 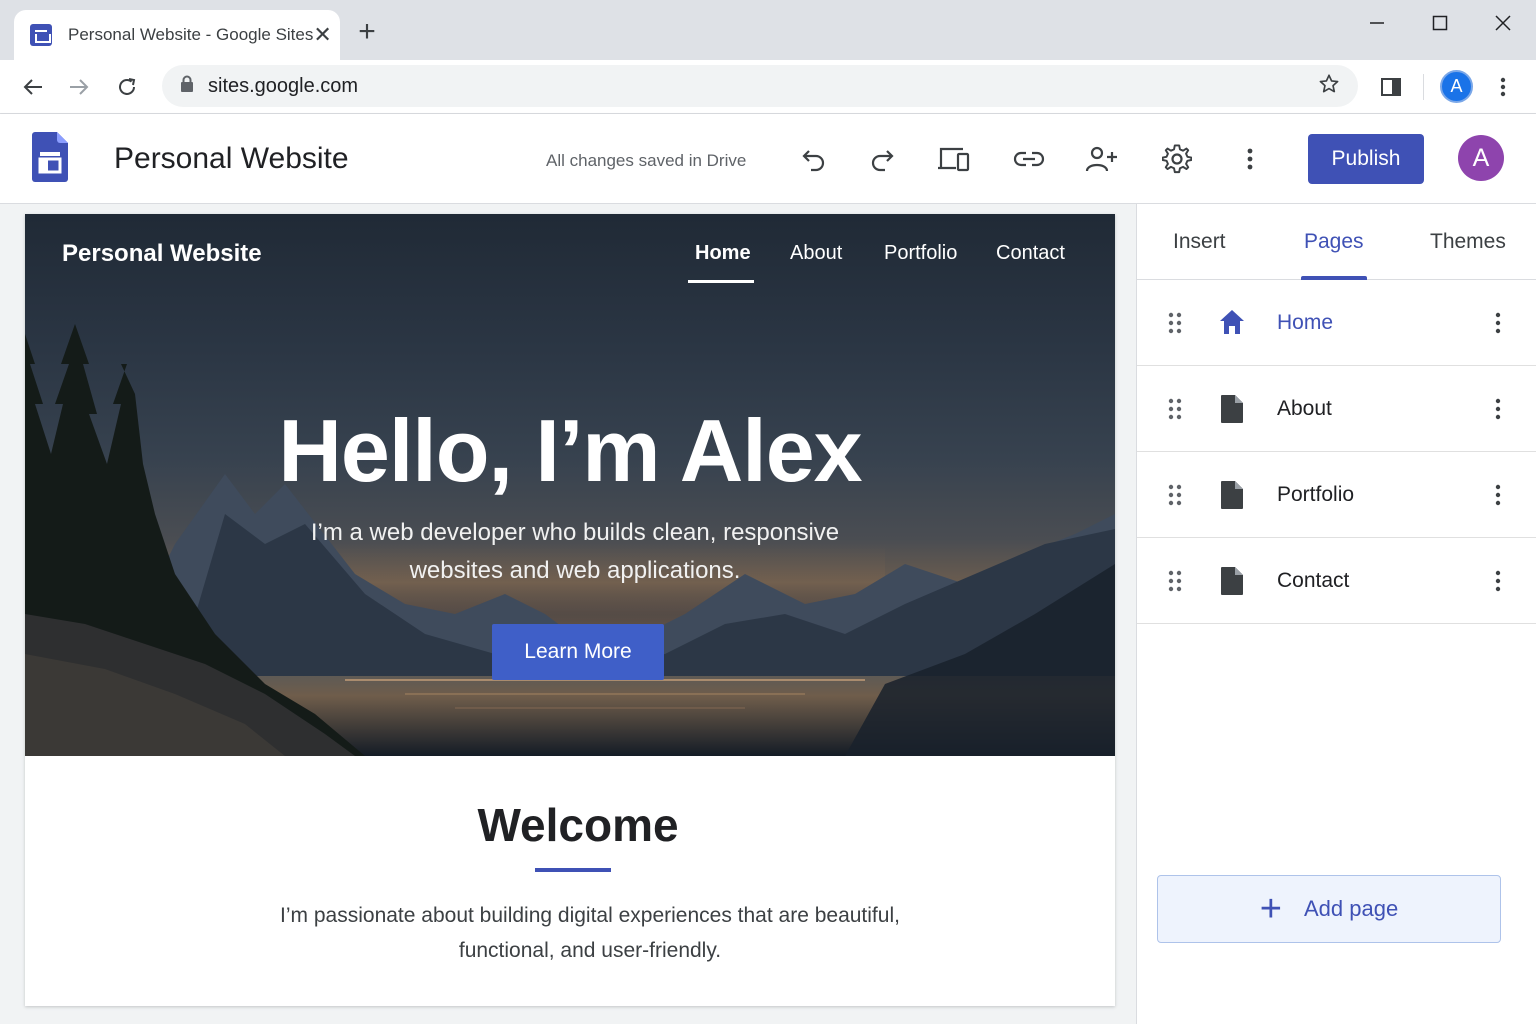 I want to click on page-item-portfolio: Portfolio, so click(x=1336, y=495).